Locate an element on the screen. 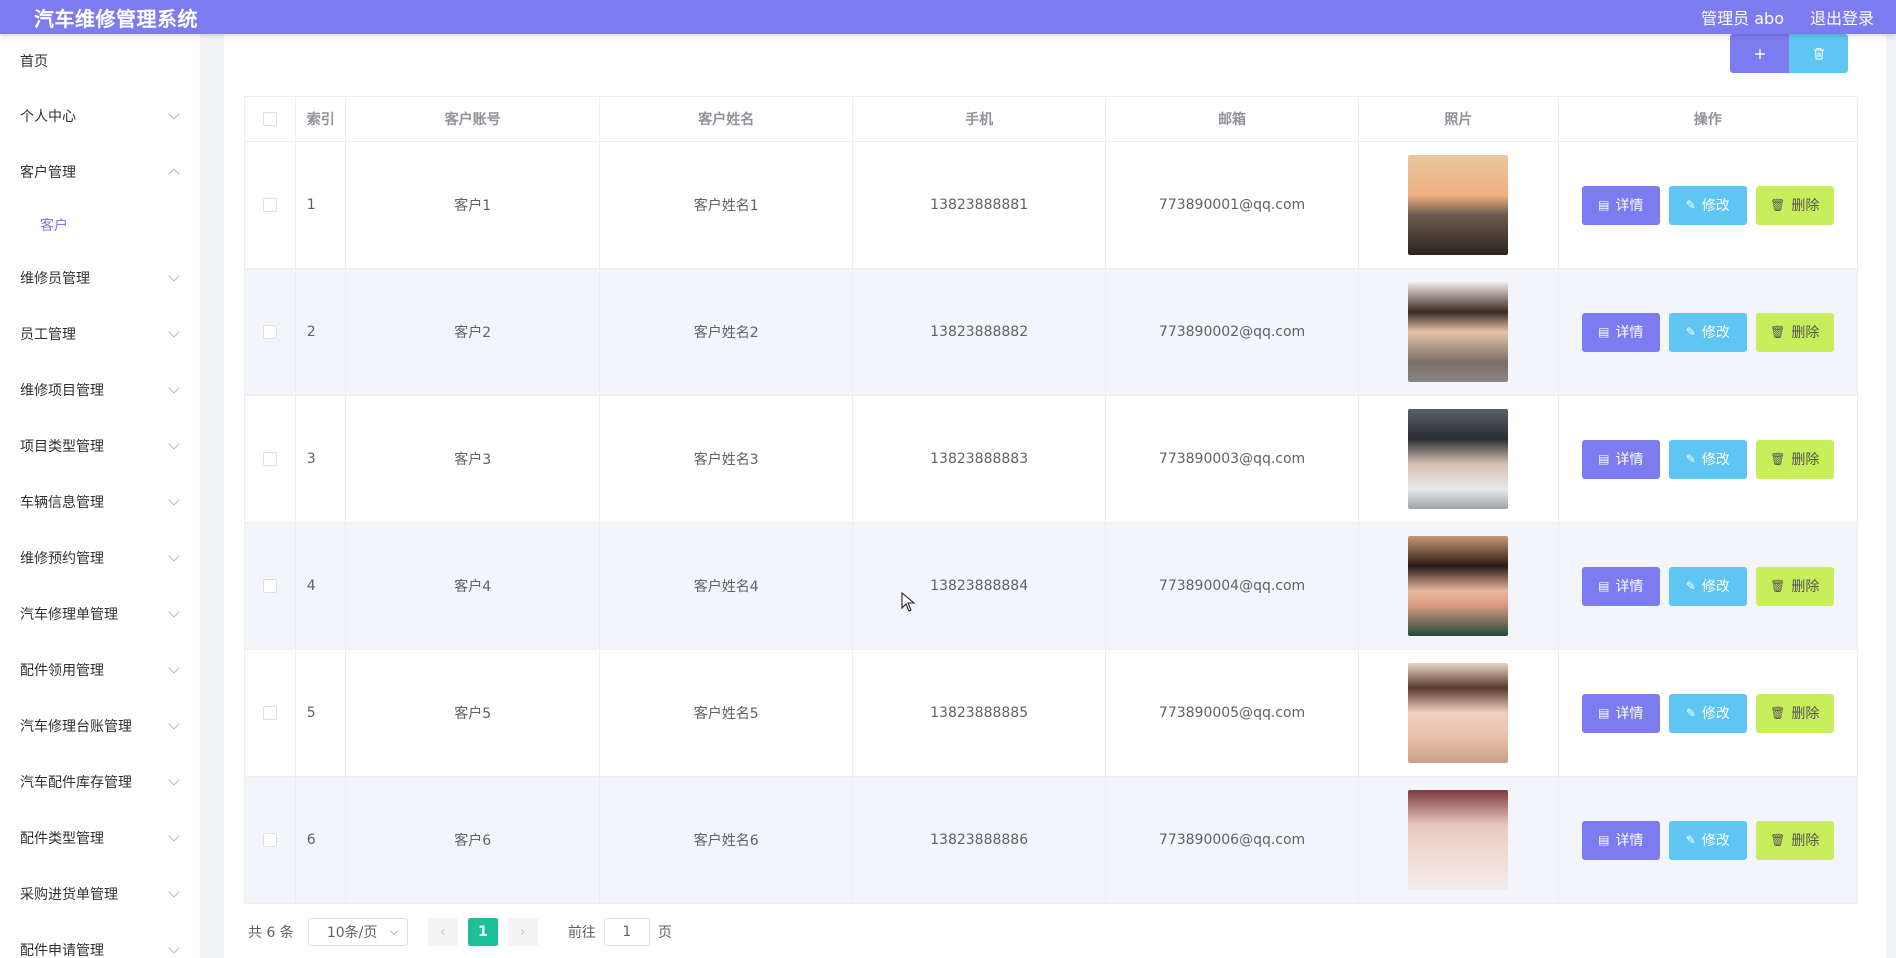 This screenshot has width=1896, height=958. header-email: 邮箱 is located at coordinates (1232, 119).